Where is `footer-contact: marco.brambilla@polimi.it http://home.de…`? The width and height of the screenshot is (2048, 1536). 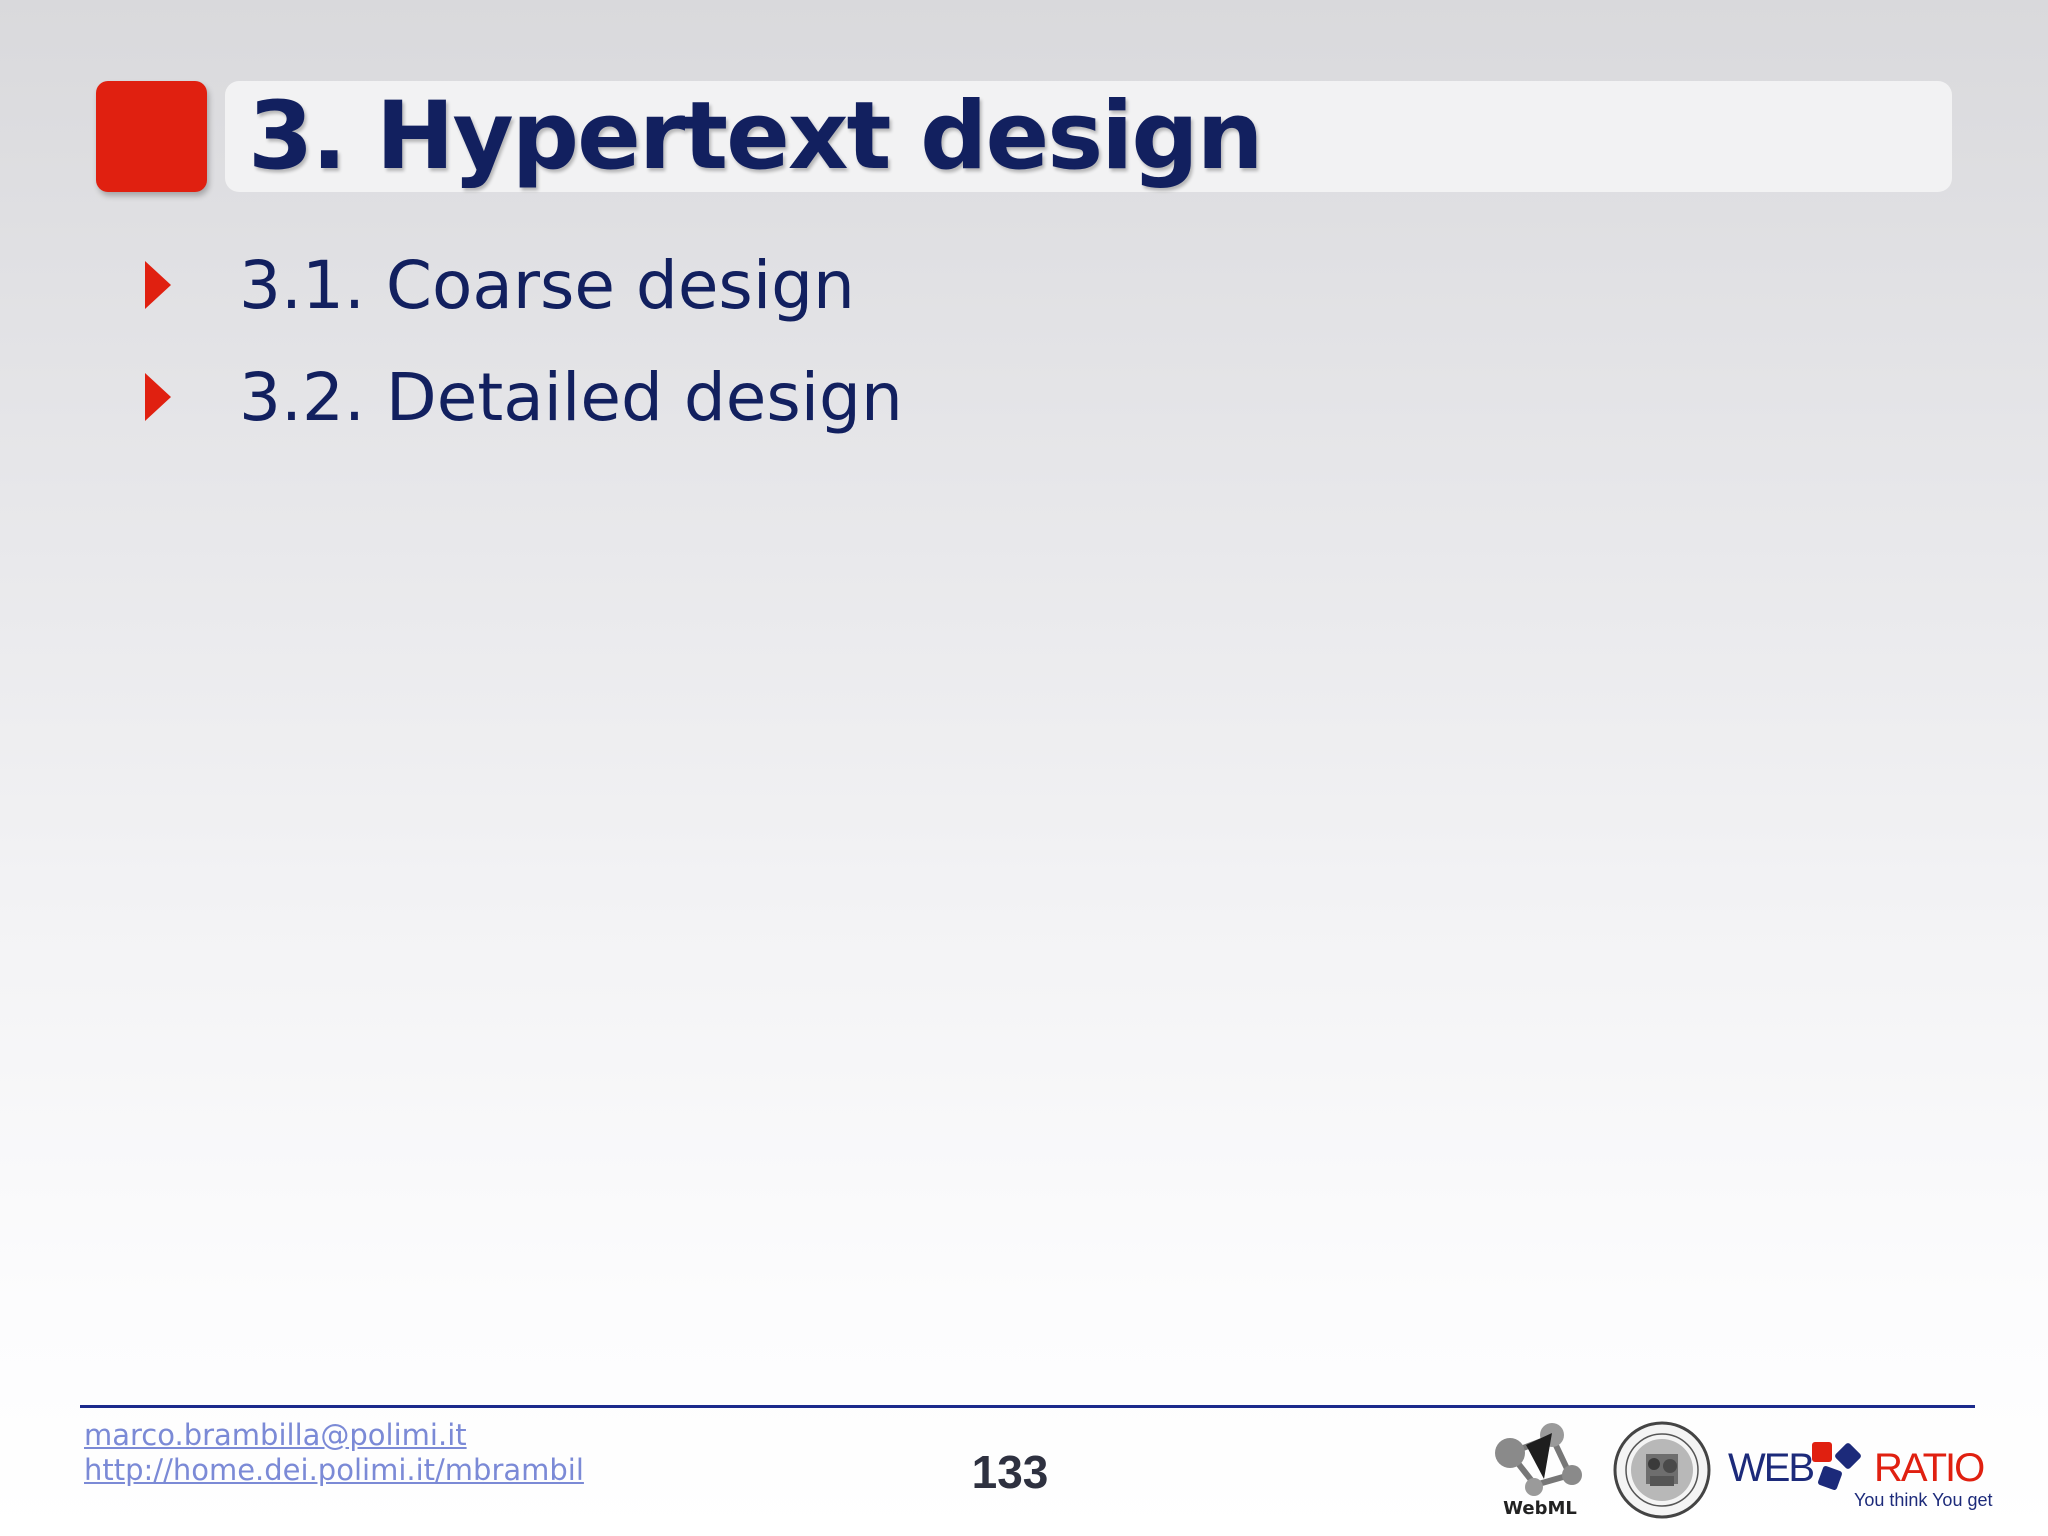
footer-contact: marco.brambilla@polimi.it http://home.de… is located at coordinates (334, 1453).